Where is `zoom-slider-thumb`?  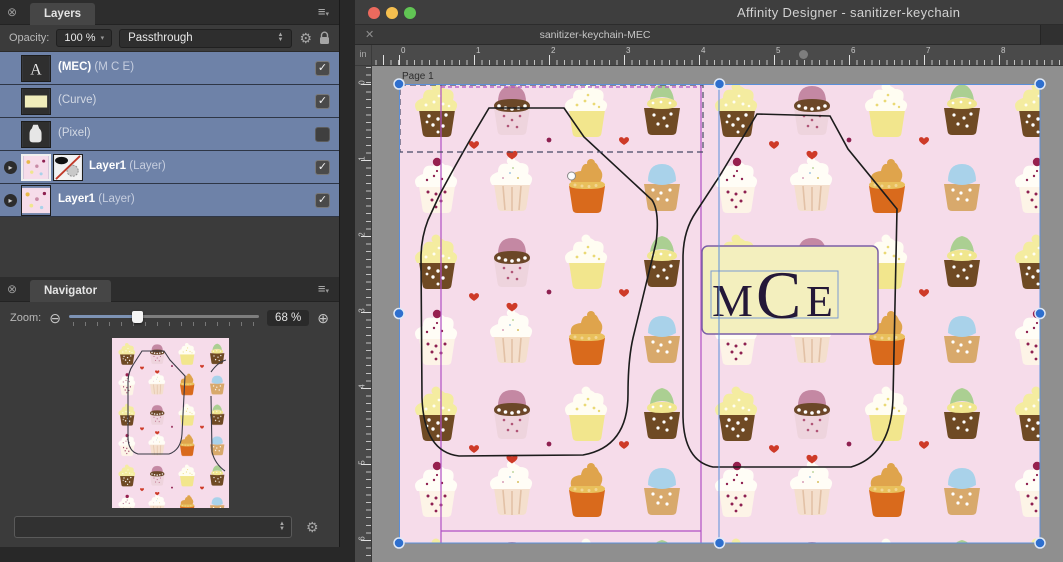
zoom-slider-thumb is located at coordinates (137, 317).